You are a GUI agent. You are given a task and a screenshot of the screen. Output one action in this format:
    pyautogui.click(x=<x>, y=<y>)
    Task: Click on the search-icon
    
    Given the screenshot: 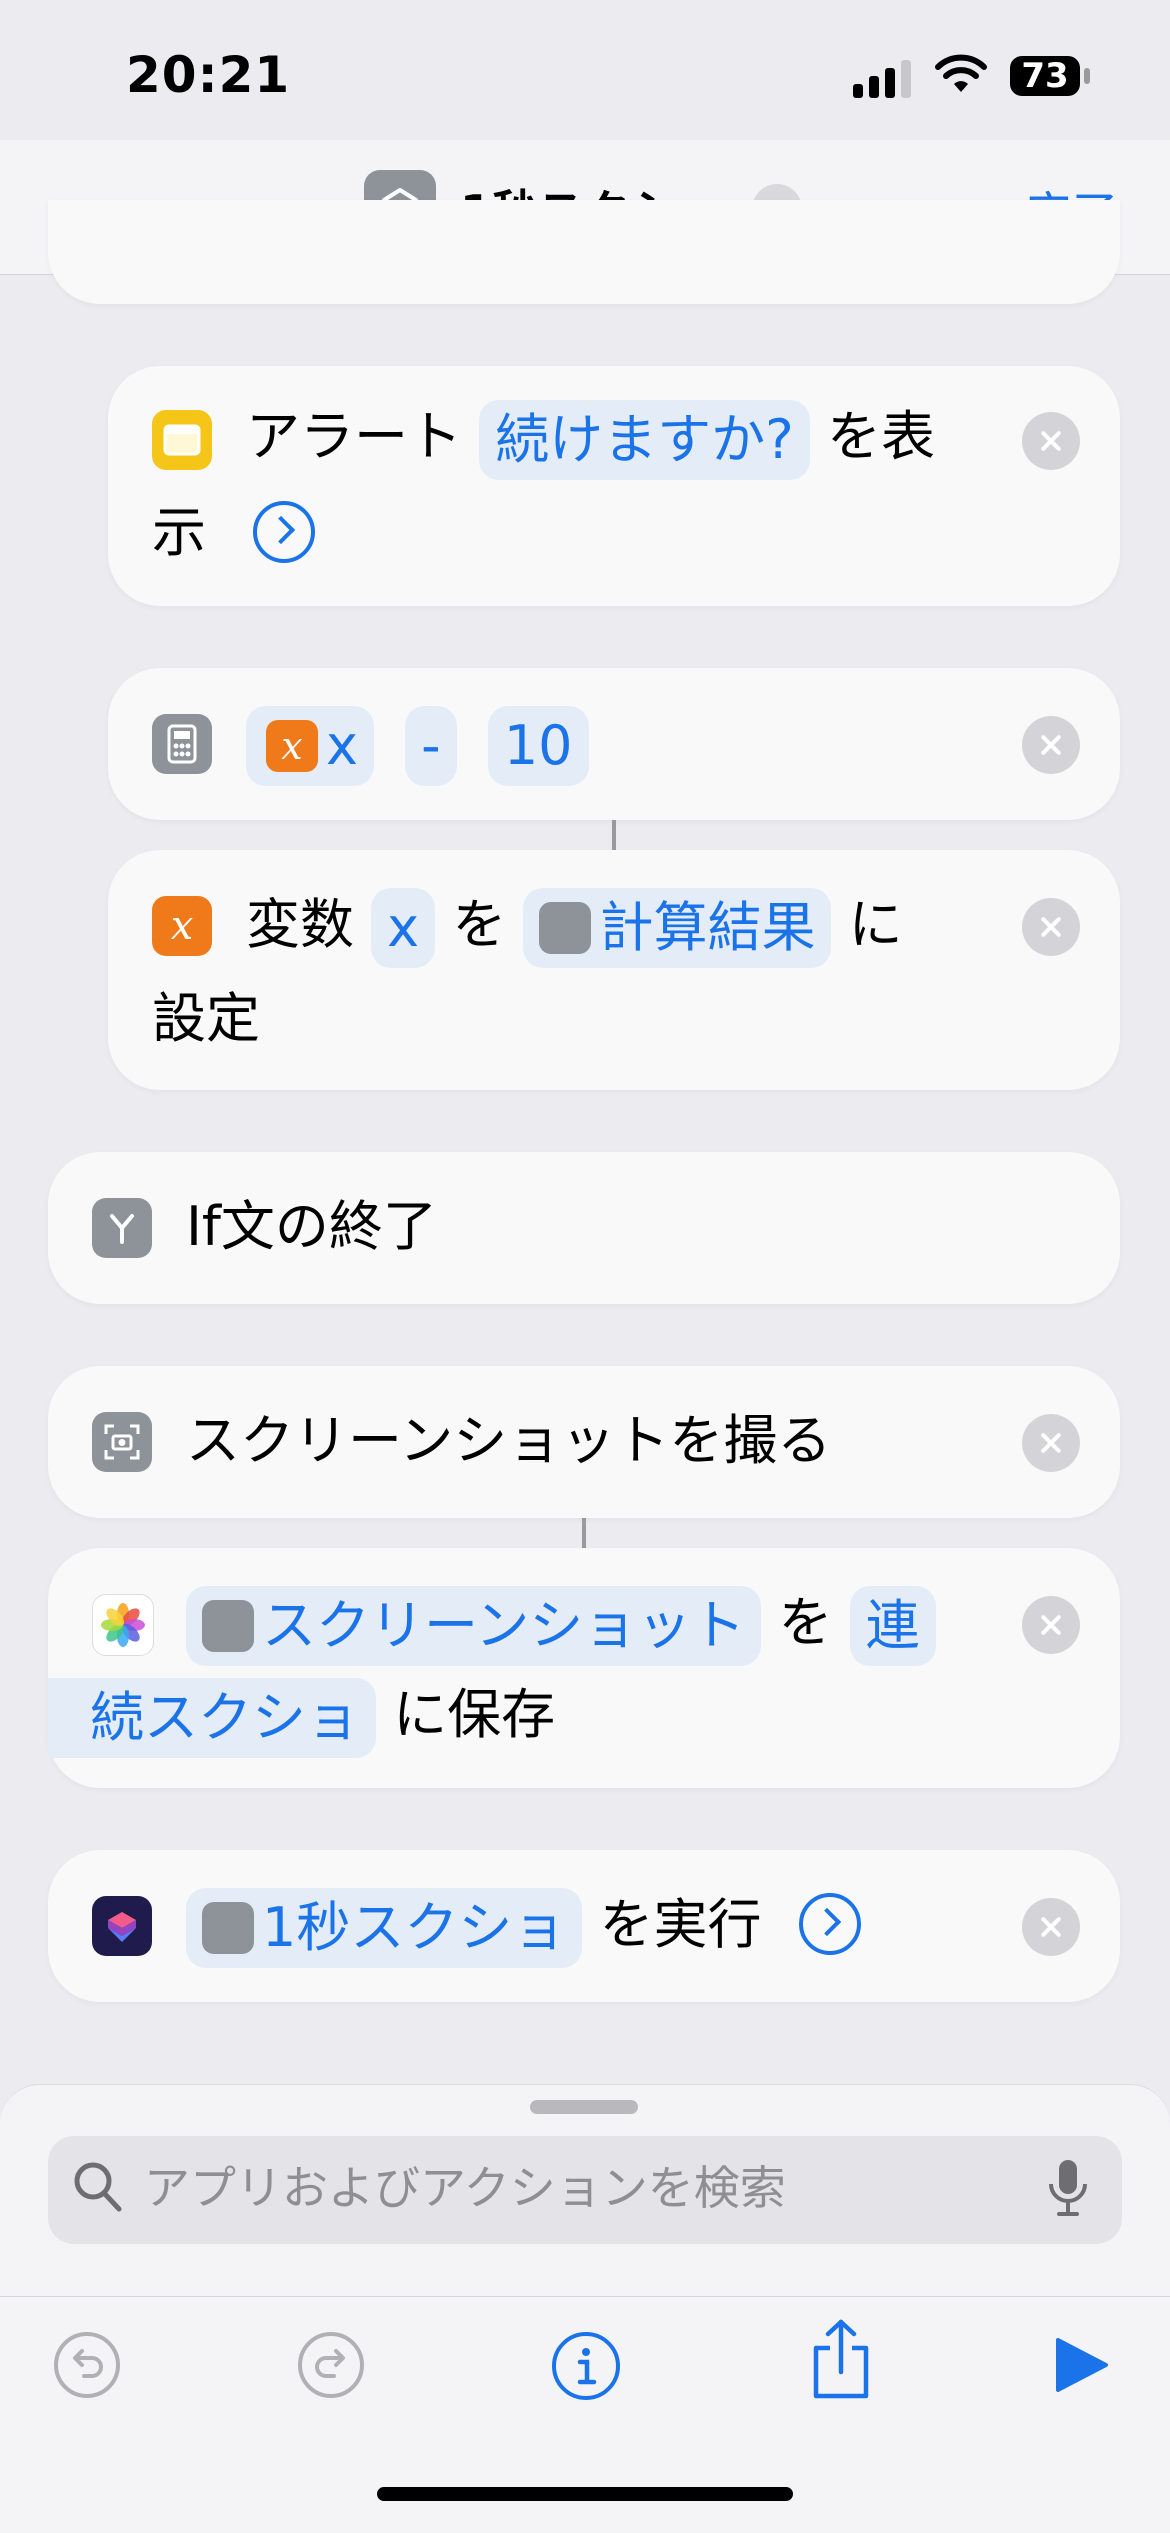 What is the action you would take?
    pyautogui.click(x=98, y=2190)
    